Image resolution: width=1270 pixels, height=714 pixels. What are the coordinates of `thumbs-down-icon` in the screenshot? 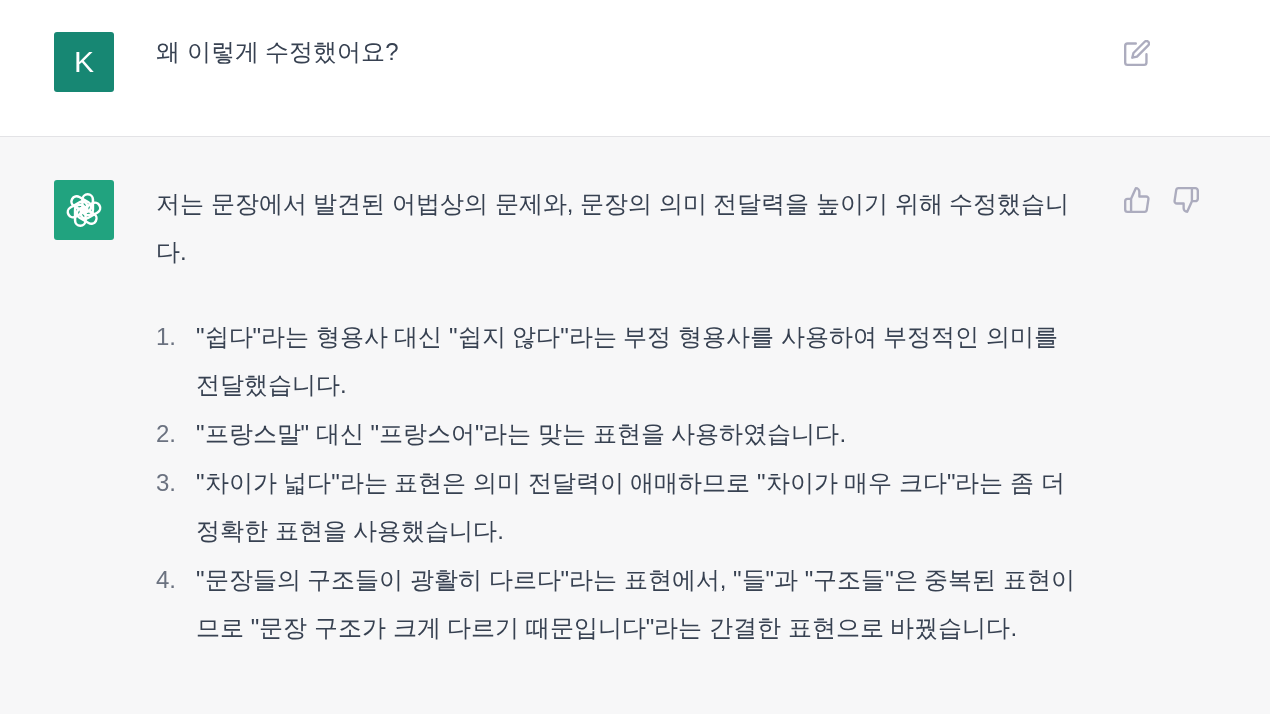 It's located at (1186, 200).